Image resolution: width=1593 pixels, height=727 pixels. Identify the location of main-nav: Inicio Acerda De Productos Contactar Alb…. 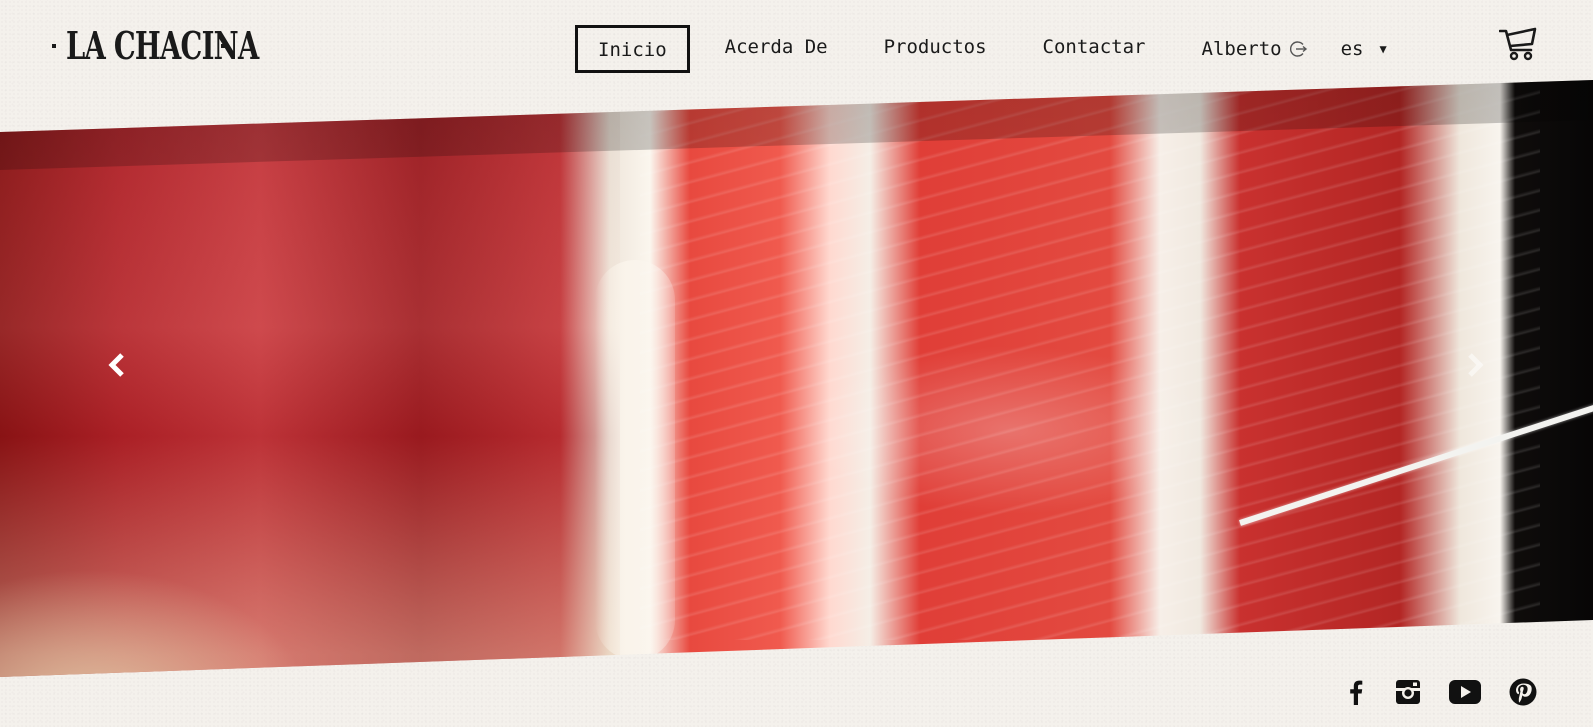
(981, 49).